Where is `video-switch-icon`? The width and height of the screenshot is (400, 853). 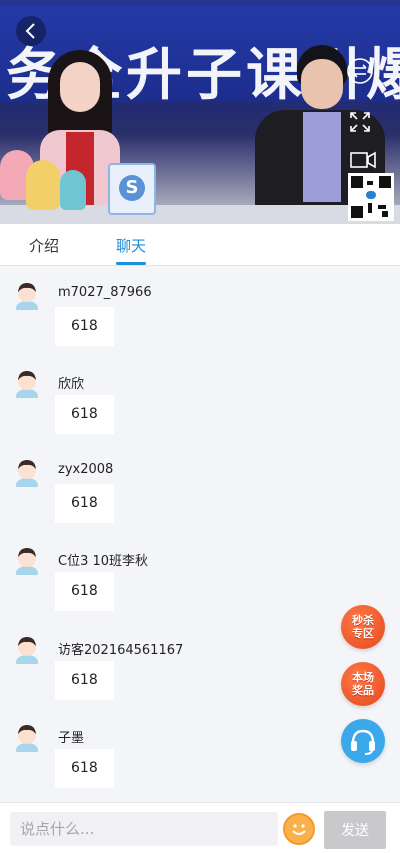
video-switch-icon is located at coordinates (363, 160).